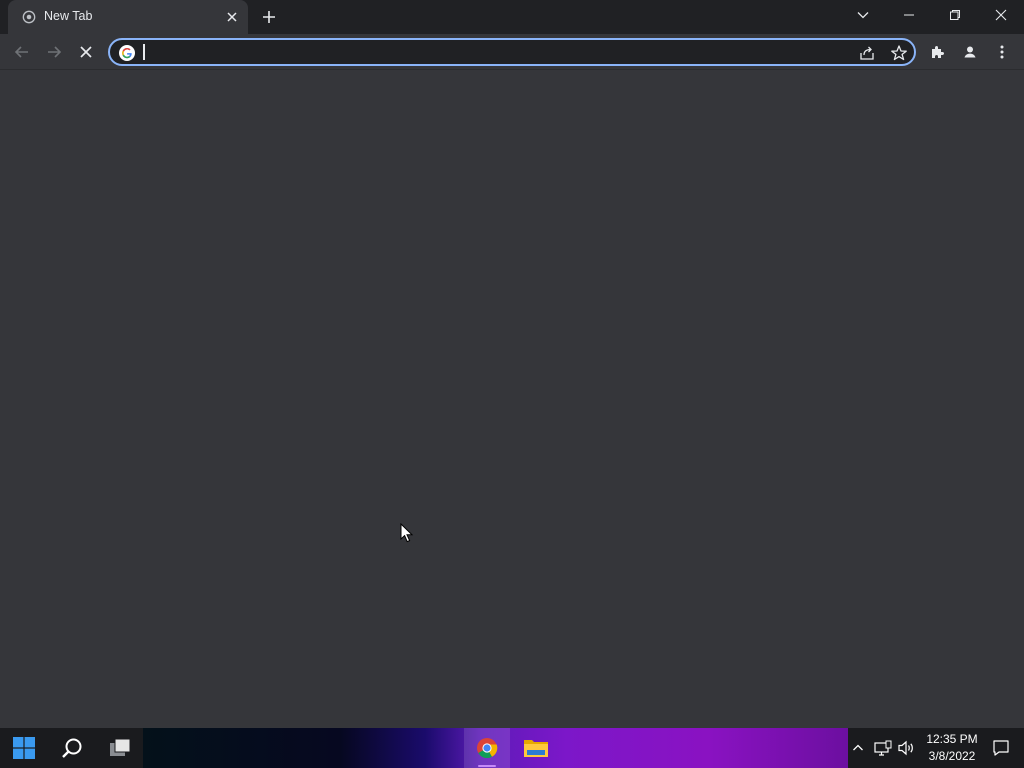 Image resolution: width=1024 pixels, height=768 pixels. I want to click on tab-title: New Tab, so click(68, 16).